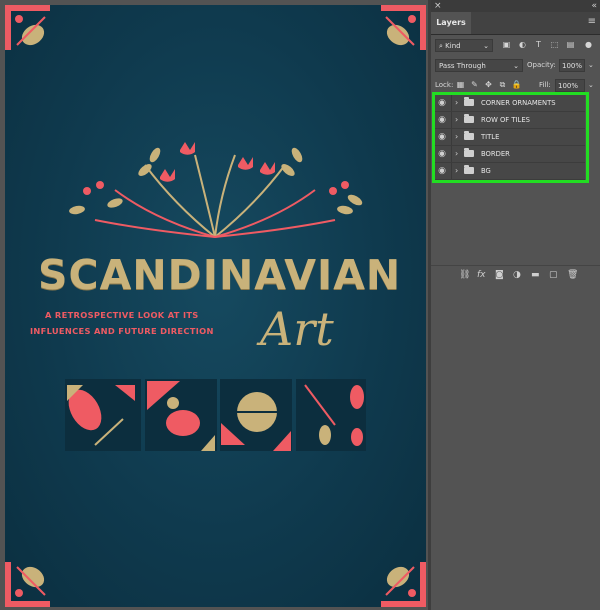  What do you see at coordinates (515, 23) in the screenshot?
I see `panel-tabbar: Layers ≡` at bounding box center [515, 23].